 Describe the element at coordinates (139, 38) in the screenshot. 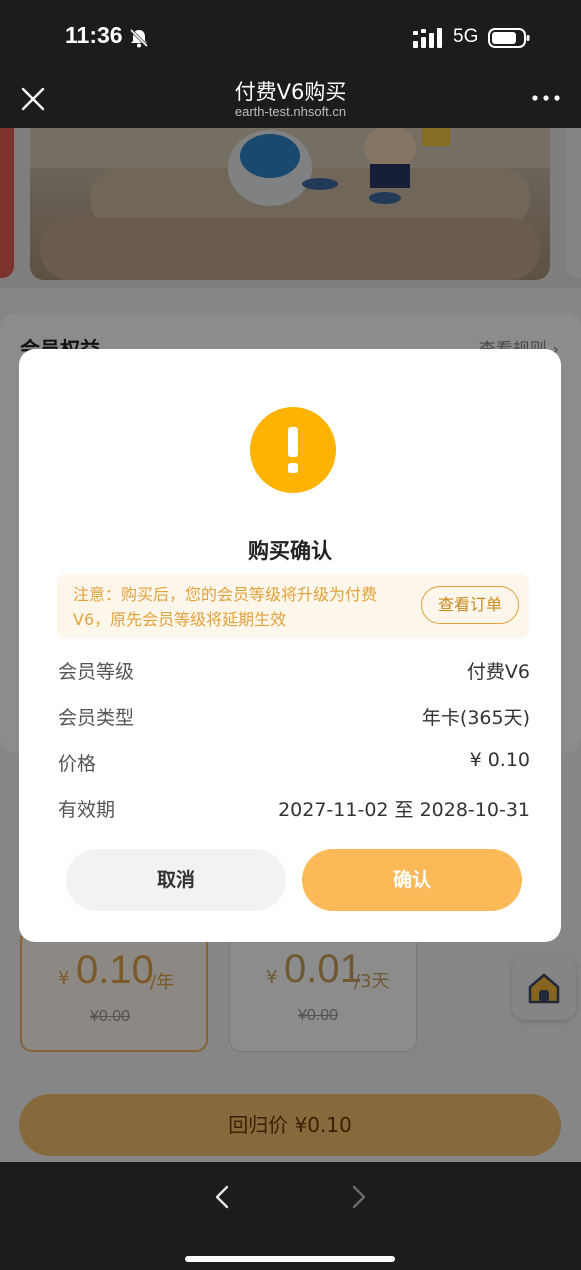

I see `bell-muted-icon` at that location.